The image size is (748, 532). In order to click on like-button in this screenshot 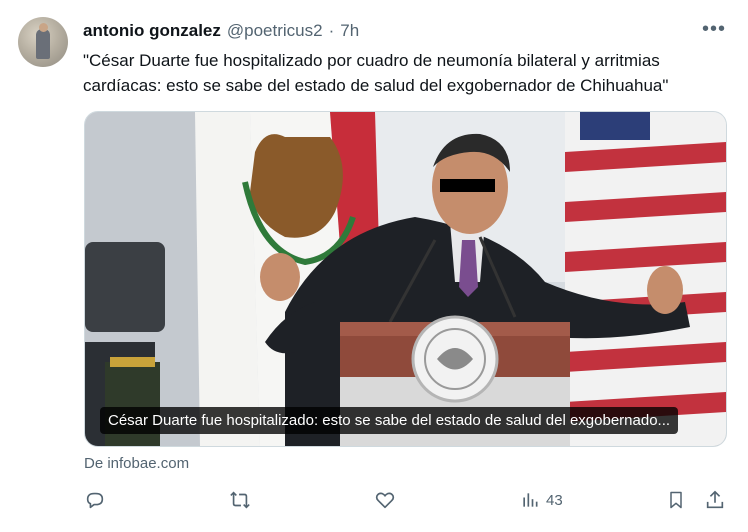, I will do `click(385, 500)`.